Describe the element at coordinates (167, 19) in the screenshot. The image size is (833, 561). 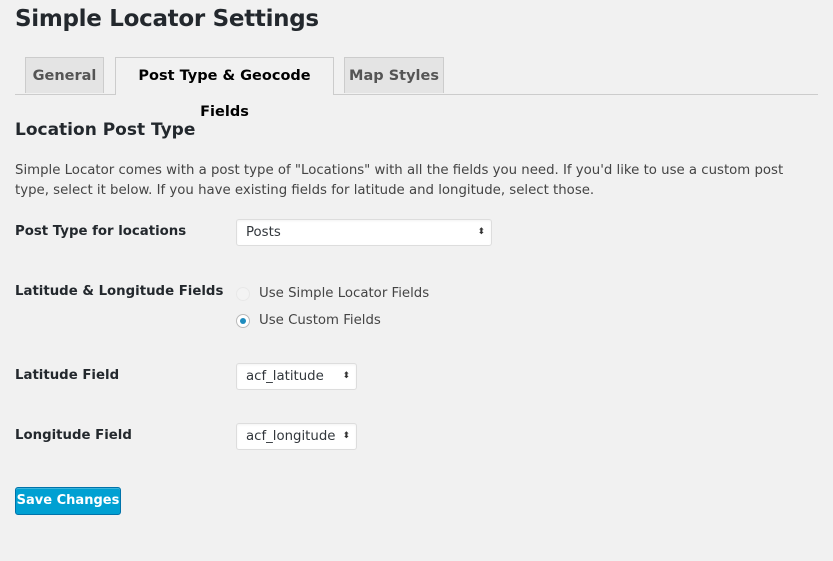
I see `page-title: Simple Locator Settings` at that location.